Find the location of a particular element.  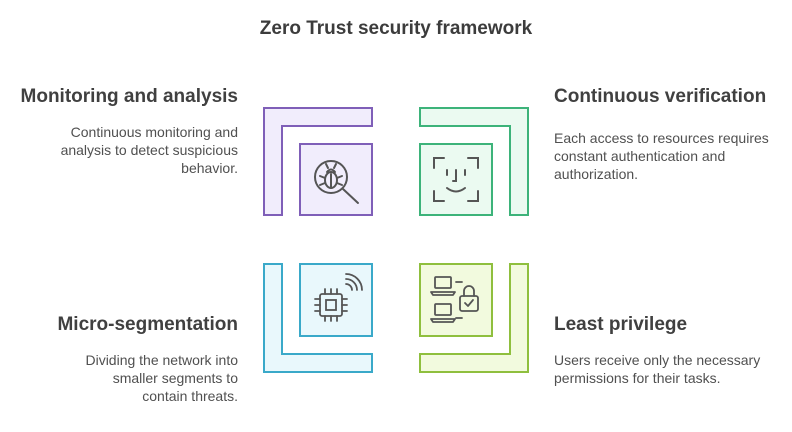

least-privilege-icon-box is located at coordinates (456, 300).